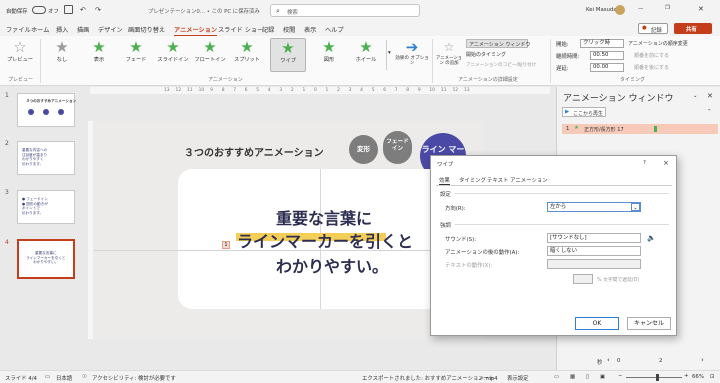 The image size is (720, 383). What do you see at coordinates (204, 11) in the screenshot?
I see `file-name: プレゼンテーション0... • この PC に保存済み` at bounding box center [204, 11].